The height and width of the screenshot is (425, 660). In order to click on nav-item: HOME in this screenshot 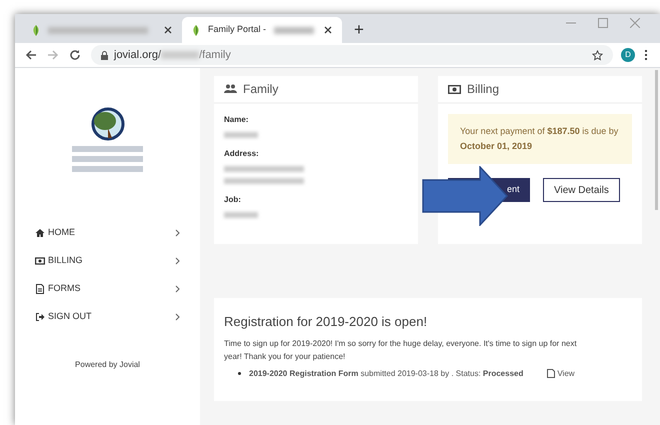, I will do `click(107, 233)`.